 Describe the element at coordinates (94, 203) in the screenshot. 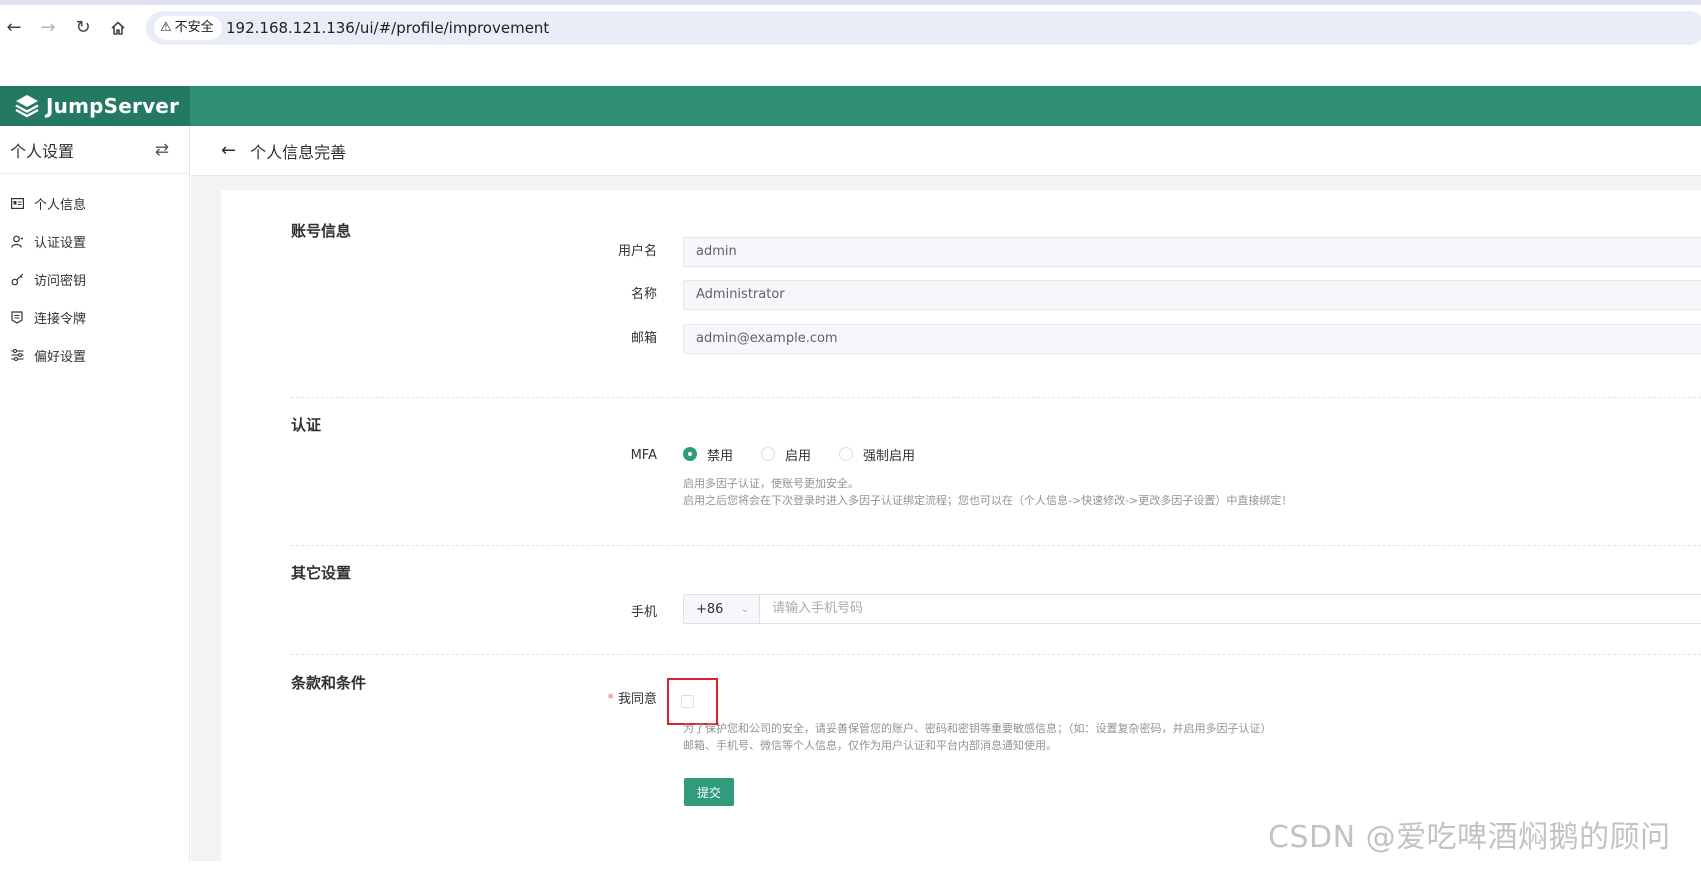

I see `sidebar-item-profile: 个人信息` at that location.